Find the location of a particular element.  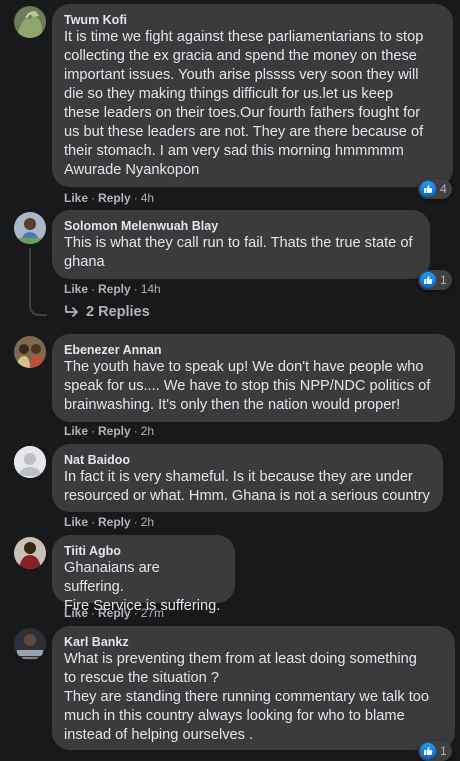

avatar-karl-bankz is located at coordinates (30, 644).